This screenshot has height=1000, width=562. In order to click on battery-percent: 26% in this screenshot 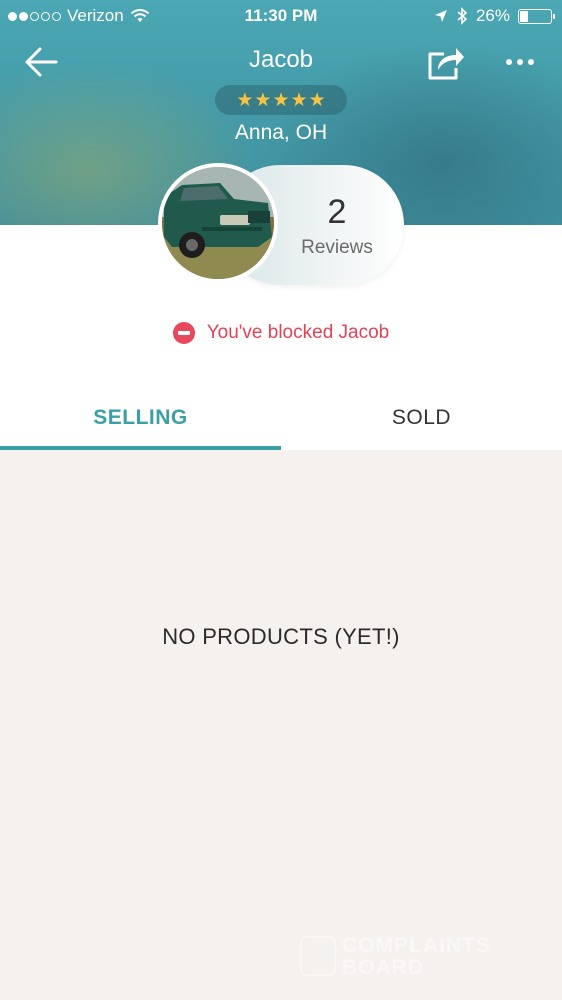, I will do `click(492, 15)`.